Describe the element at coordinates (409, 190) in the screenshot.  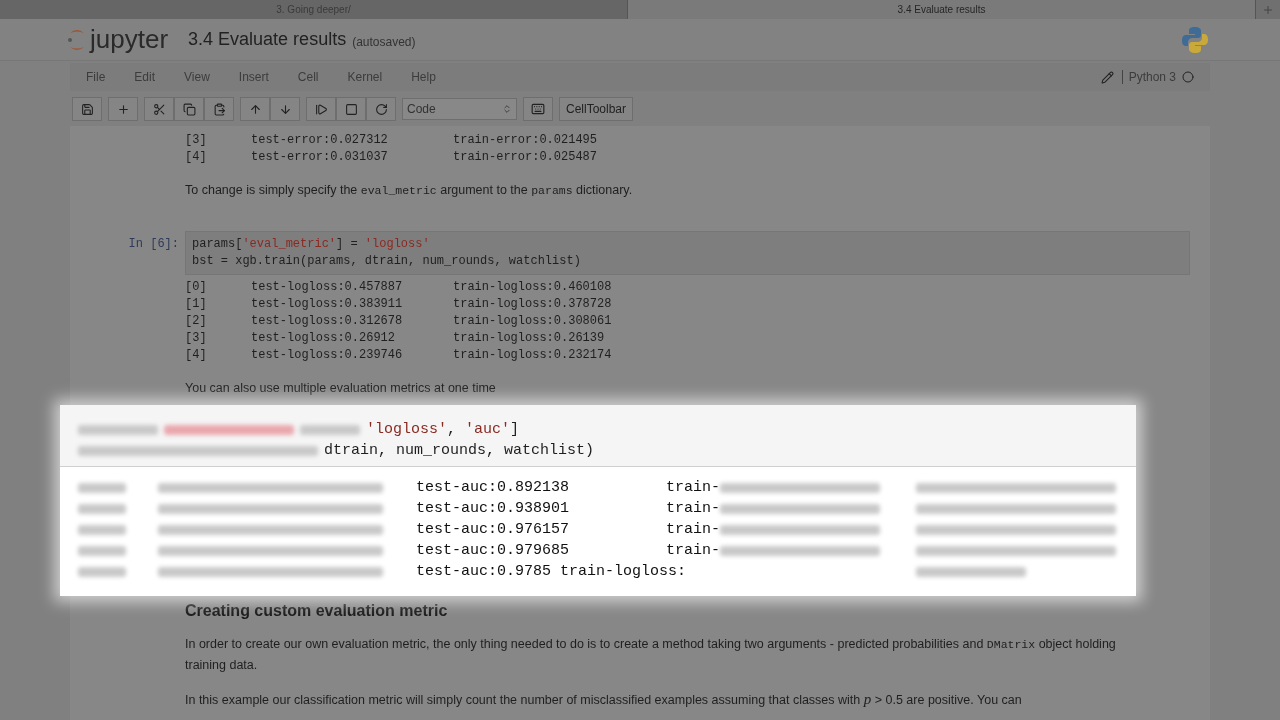
I see `markdown-paragraph: To change is simply specify the eval_metric argument to the params dictionary.` at that location.